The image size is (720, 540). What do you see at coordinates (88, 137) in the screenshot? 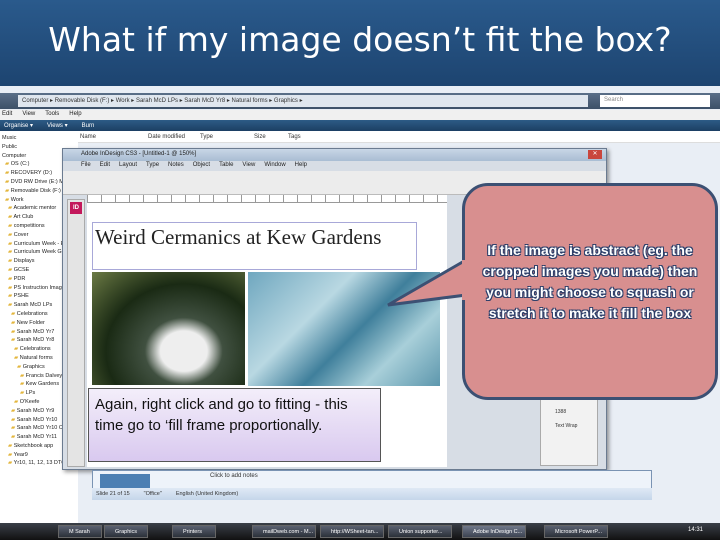
I see `col-name: Name` at bounding box center [88, 137].